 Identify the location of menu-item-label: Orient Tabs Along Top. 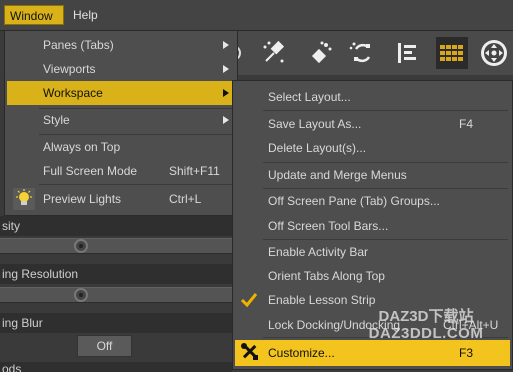
(326, 276).